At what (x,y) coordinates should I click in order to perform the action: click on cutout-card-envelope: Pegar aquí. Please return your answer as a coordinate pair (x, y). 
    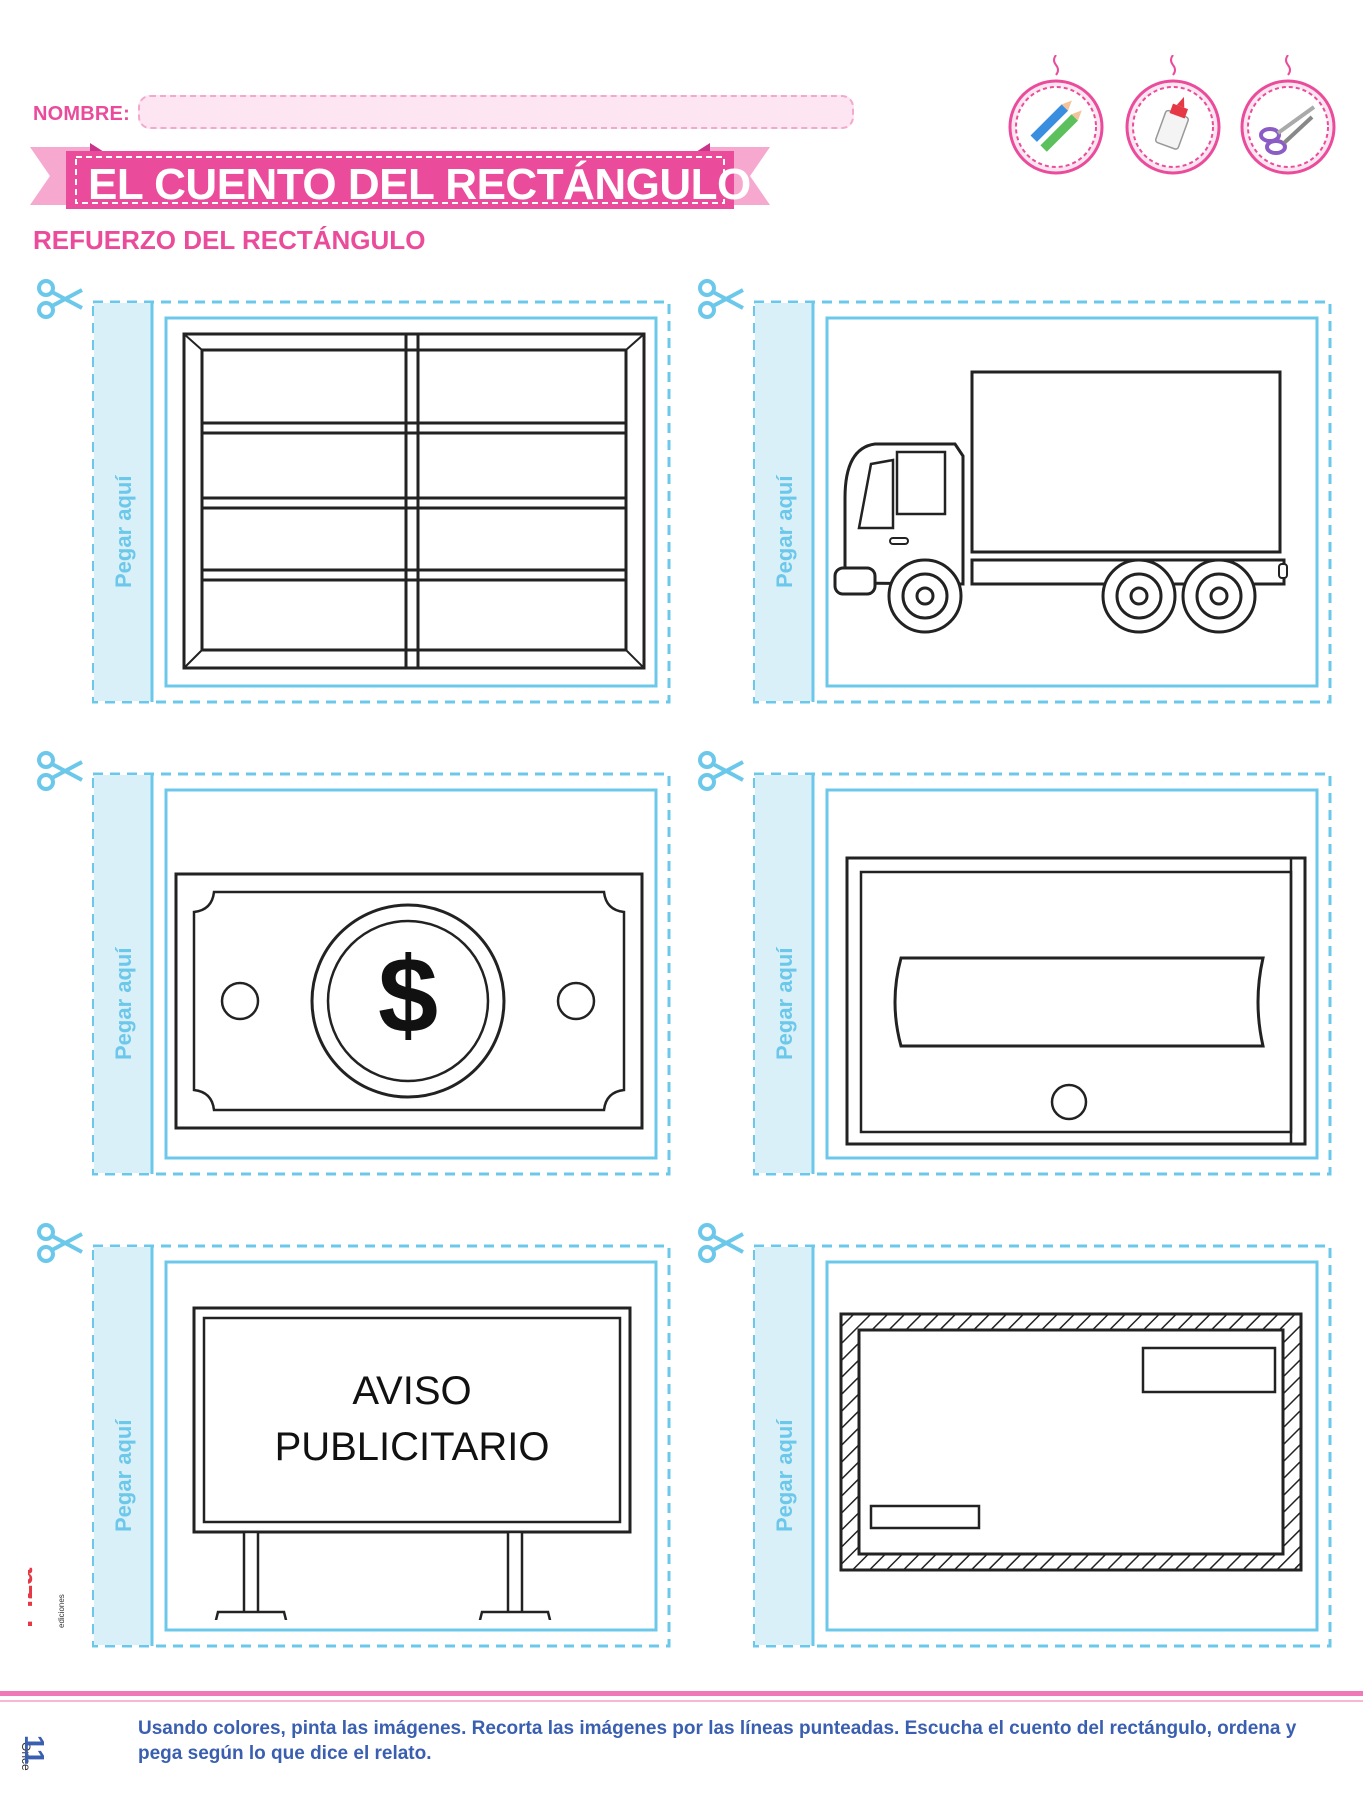
    Looking at the image, I should click on (1015, 1436).